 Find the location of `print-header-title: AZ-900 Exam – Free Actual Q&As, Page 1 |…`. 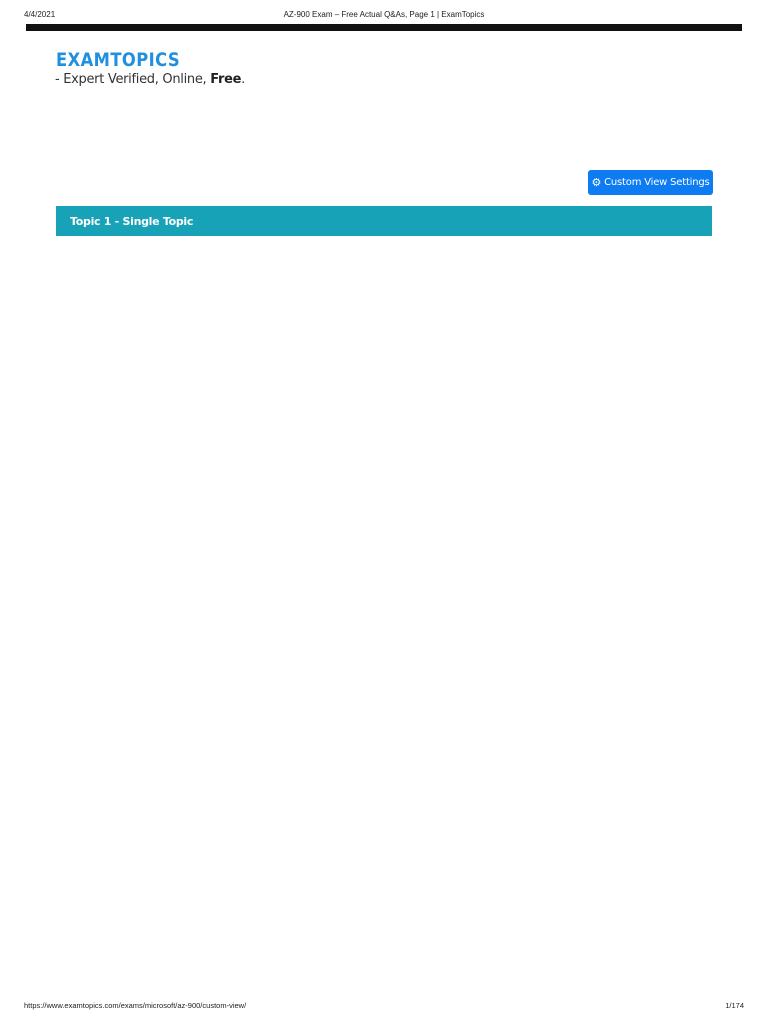

print-header-title: AZ-900 Exam – Free Actual Q&As, Page 1 |… is located at coordinates (384, 14).